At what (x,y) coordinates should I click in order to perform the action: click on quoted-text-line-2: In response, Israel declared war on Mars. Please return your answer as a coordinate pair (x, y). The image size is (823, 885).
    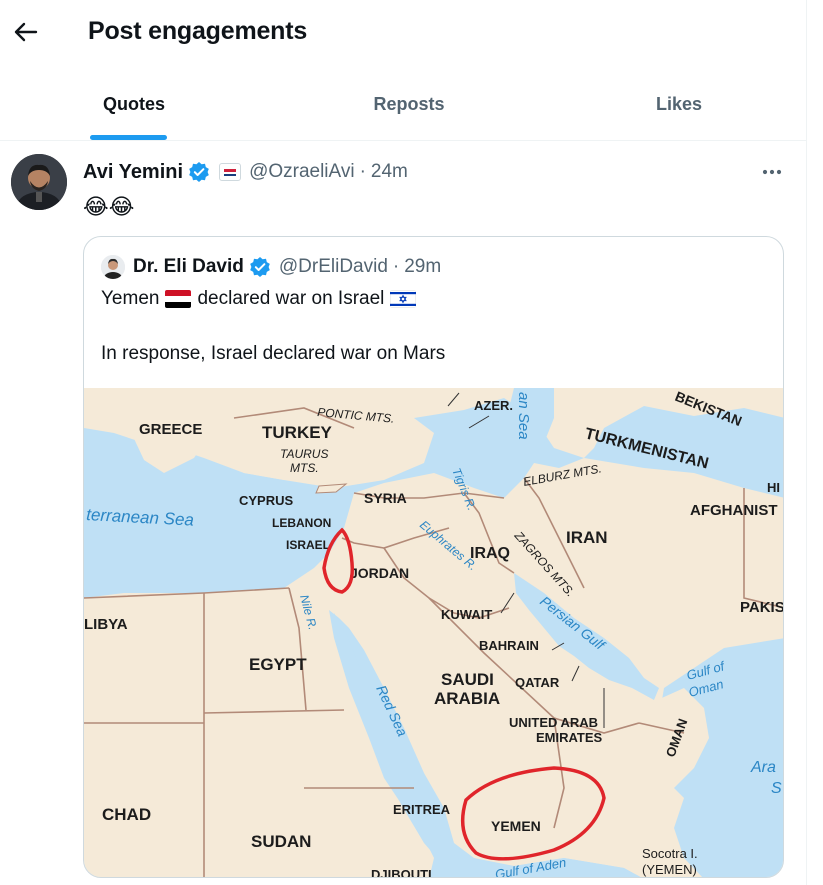
    Looking at the image, I should click on (273, 353).